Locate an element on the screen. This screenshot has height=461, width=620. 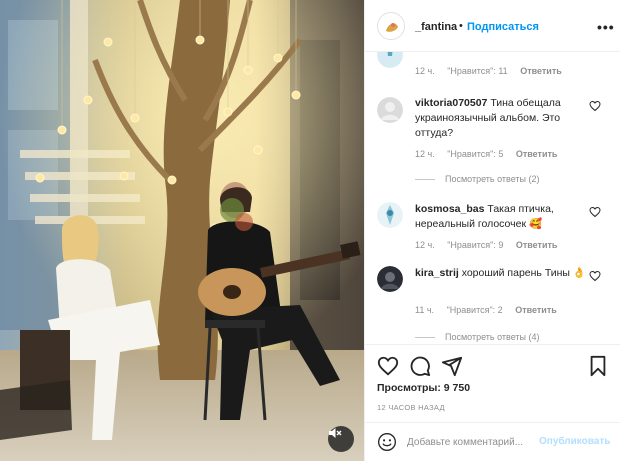
bookmark-icon is located at coordinates (598, 366).